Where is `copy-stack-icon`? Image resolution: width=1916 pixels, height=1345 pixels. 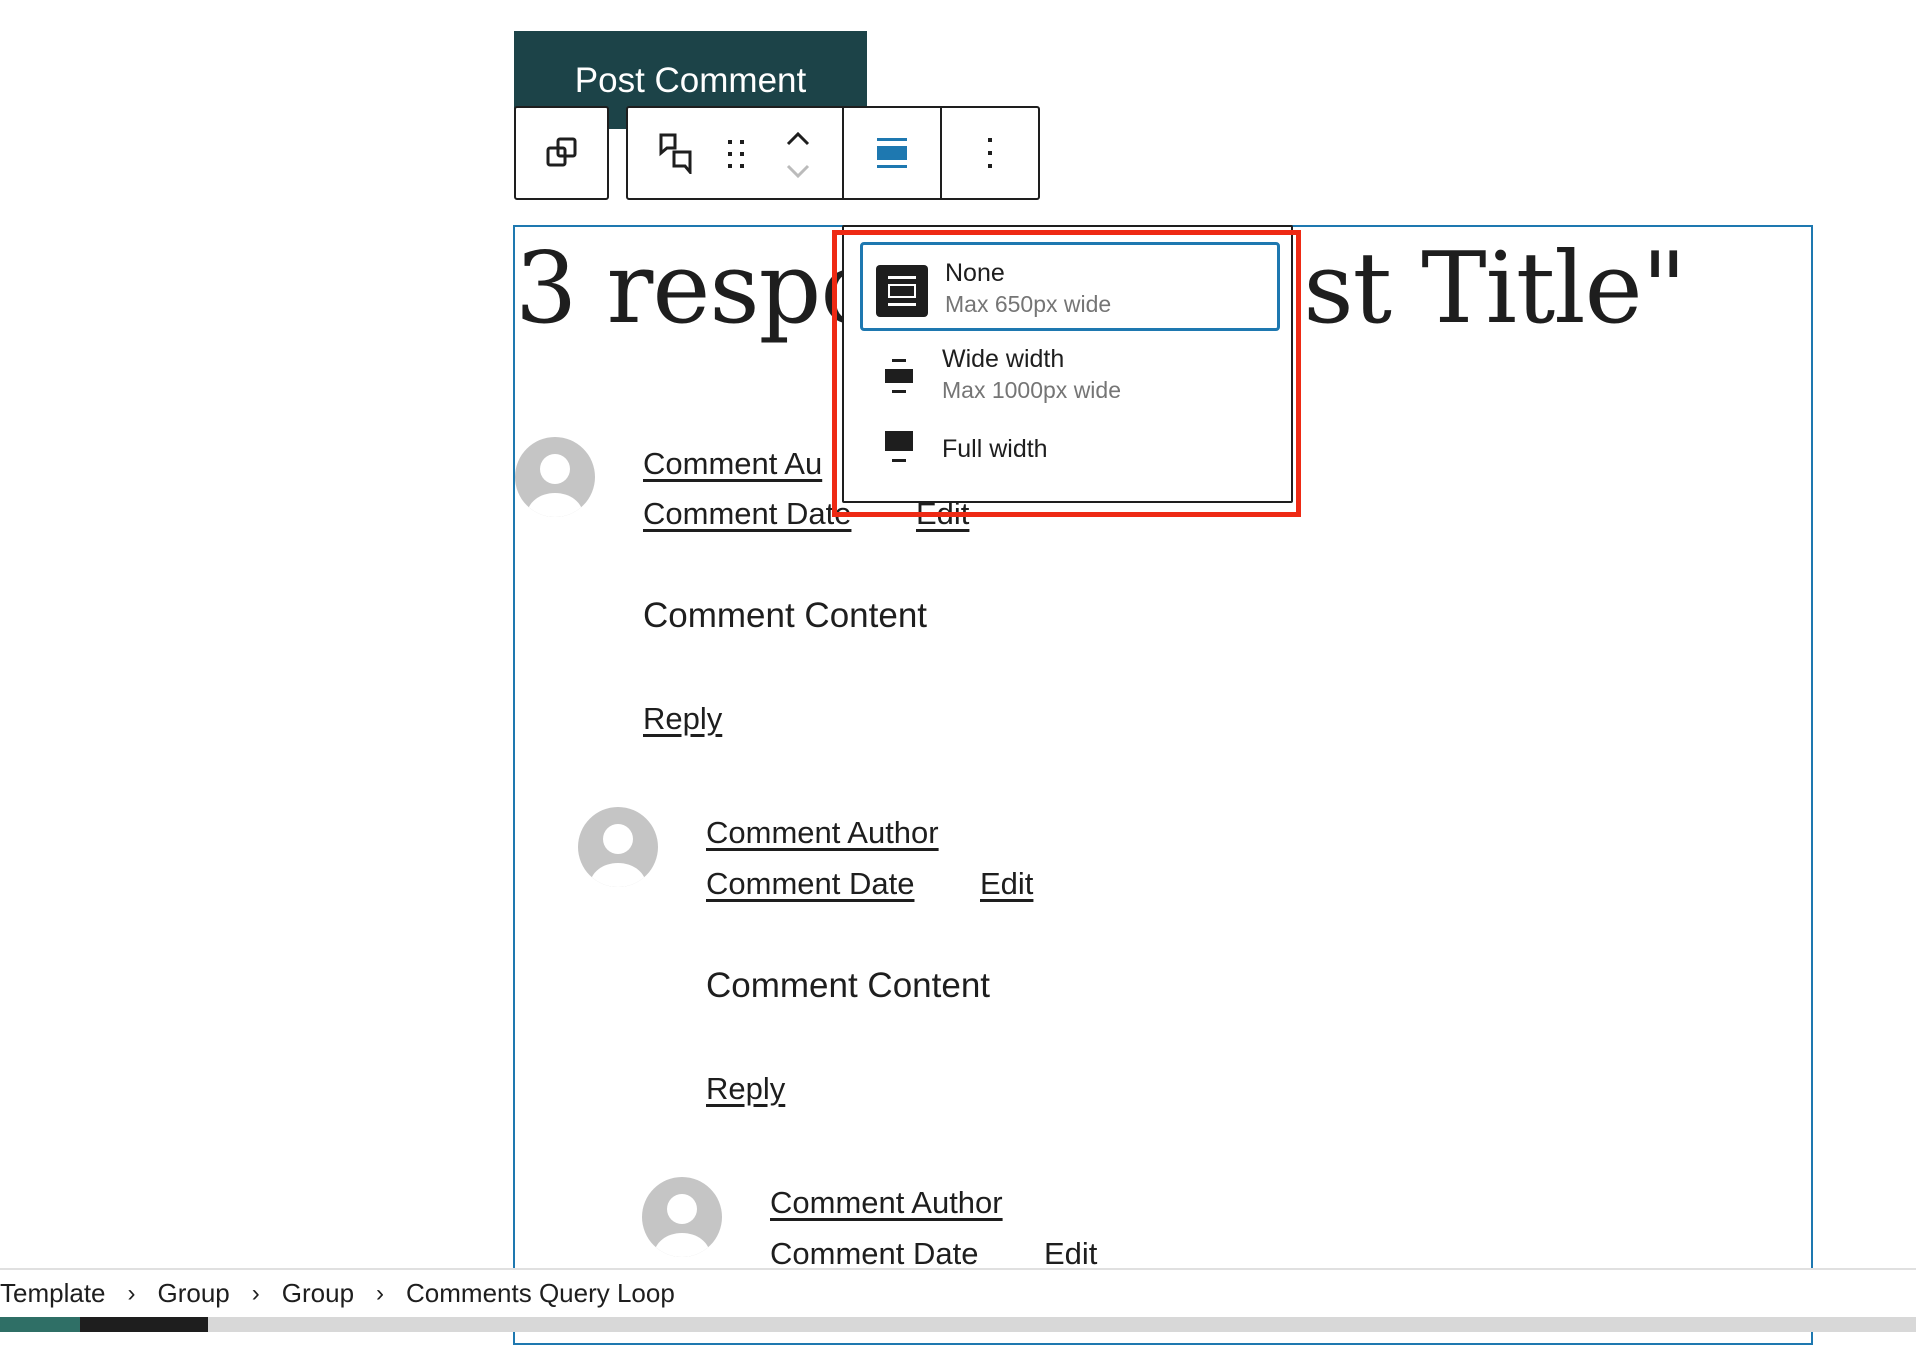
copy-stack-icon is located at coordinates (561, 152).